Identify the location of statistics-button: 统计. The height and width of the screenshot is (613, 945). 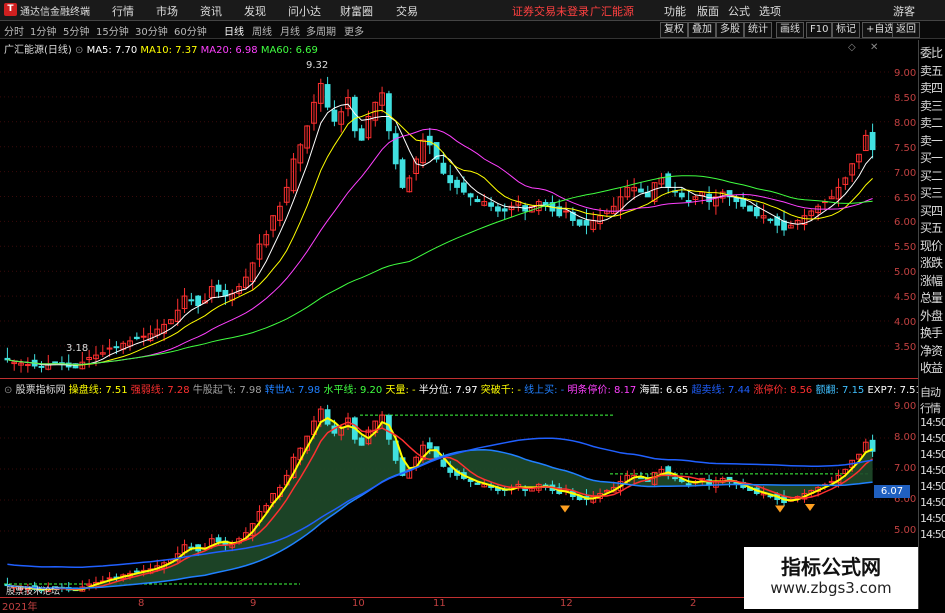
(758, 30).